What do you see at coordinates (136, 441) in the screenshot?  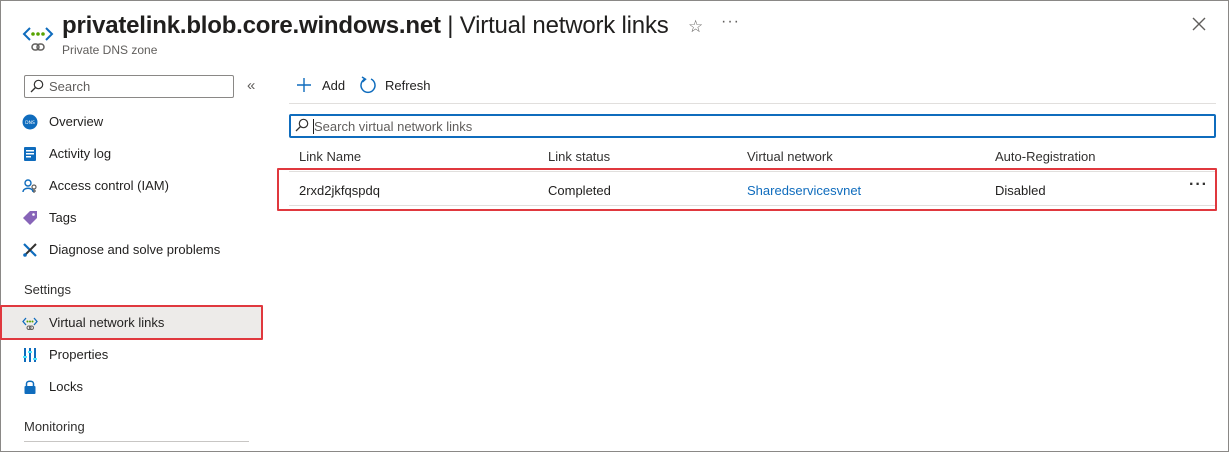 I see `sidebar-divider` at bounding box center [136, 441].